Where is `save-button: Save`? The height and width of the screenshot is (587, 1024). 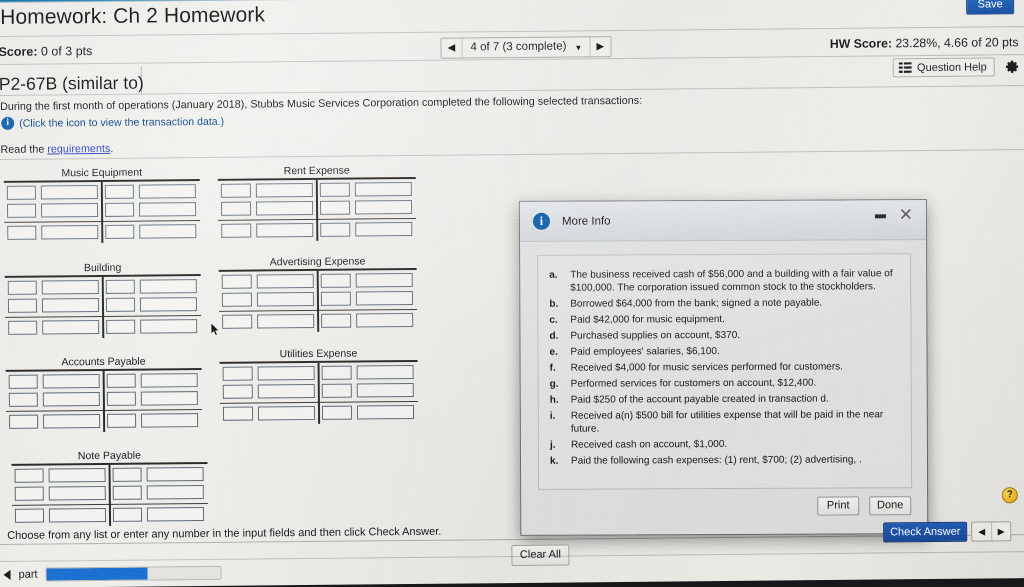 save-button: Save is located at coordinates (990, 7).